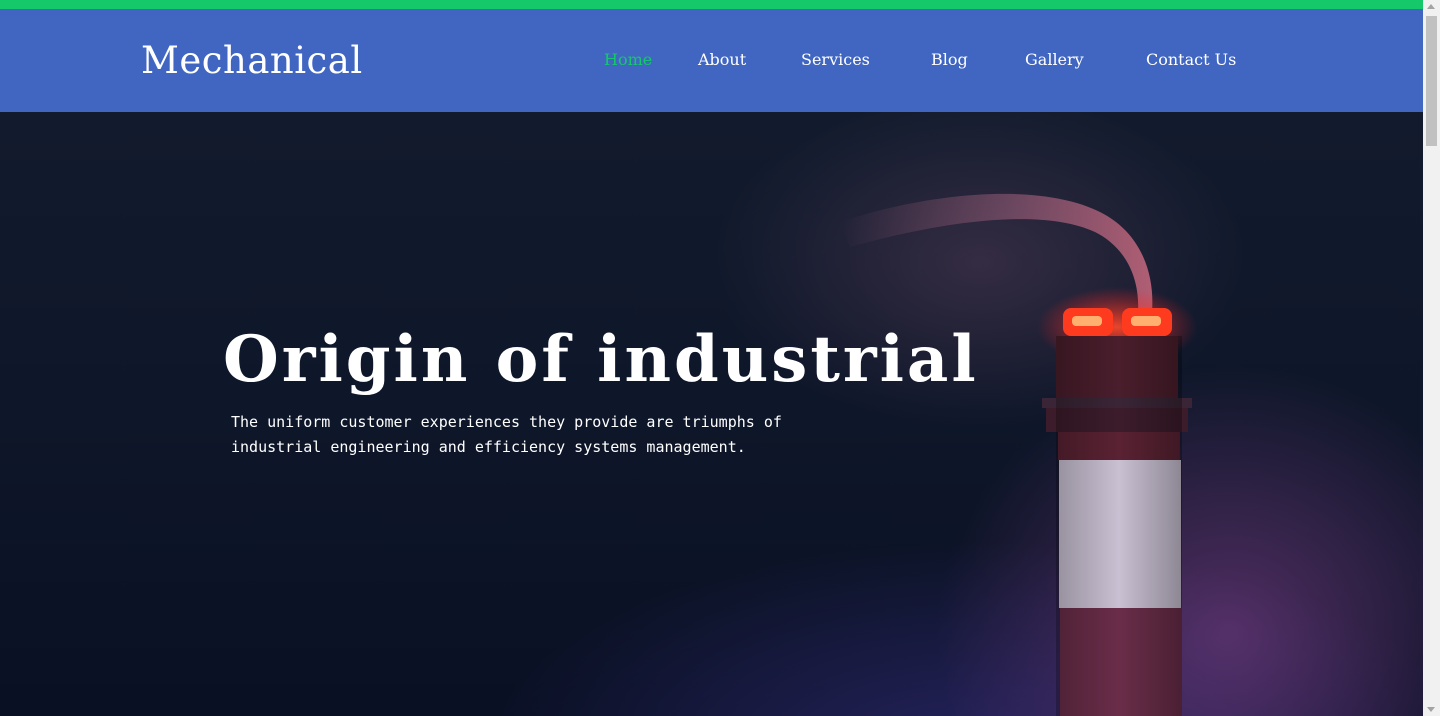 Image resolution: width=1440 pixels, height=716 pixels. What do you see at coordinates (711, 4) in the screenshot?
I see `top-accent-strip` at bounding box center [711, 4].